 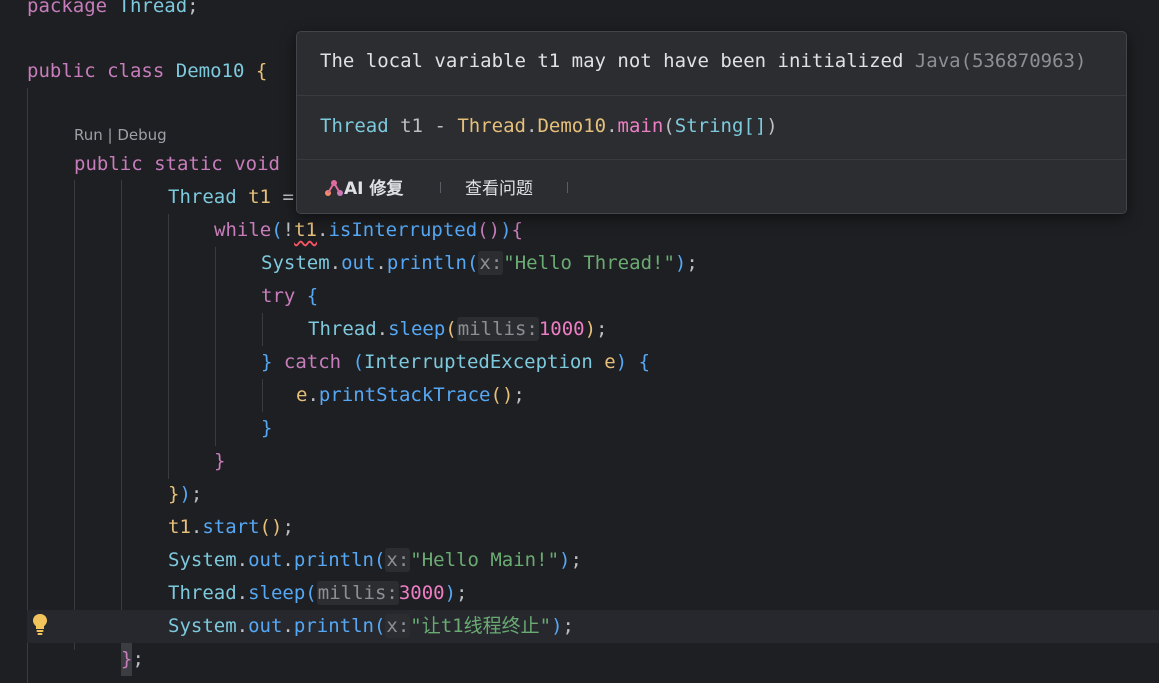 I want to click on code-line-package: package Thread;, so click(x=113, y=11).